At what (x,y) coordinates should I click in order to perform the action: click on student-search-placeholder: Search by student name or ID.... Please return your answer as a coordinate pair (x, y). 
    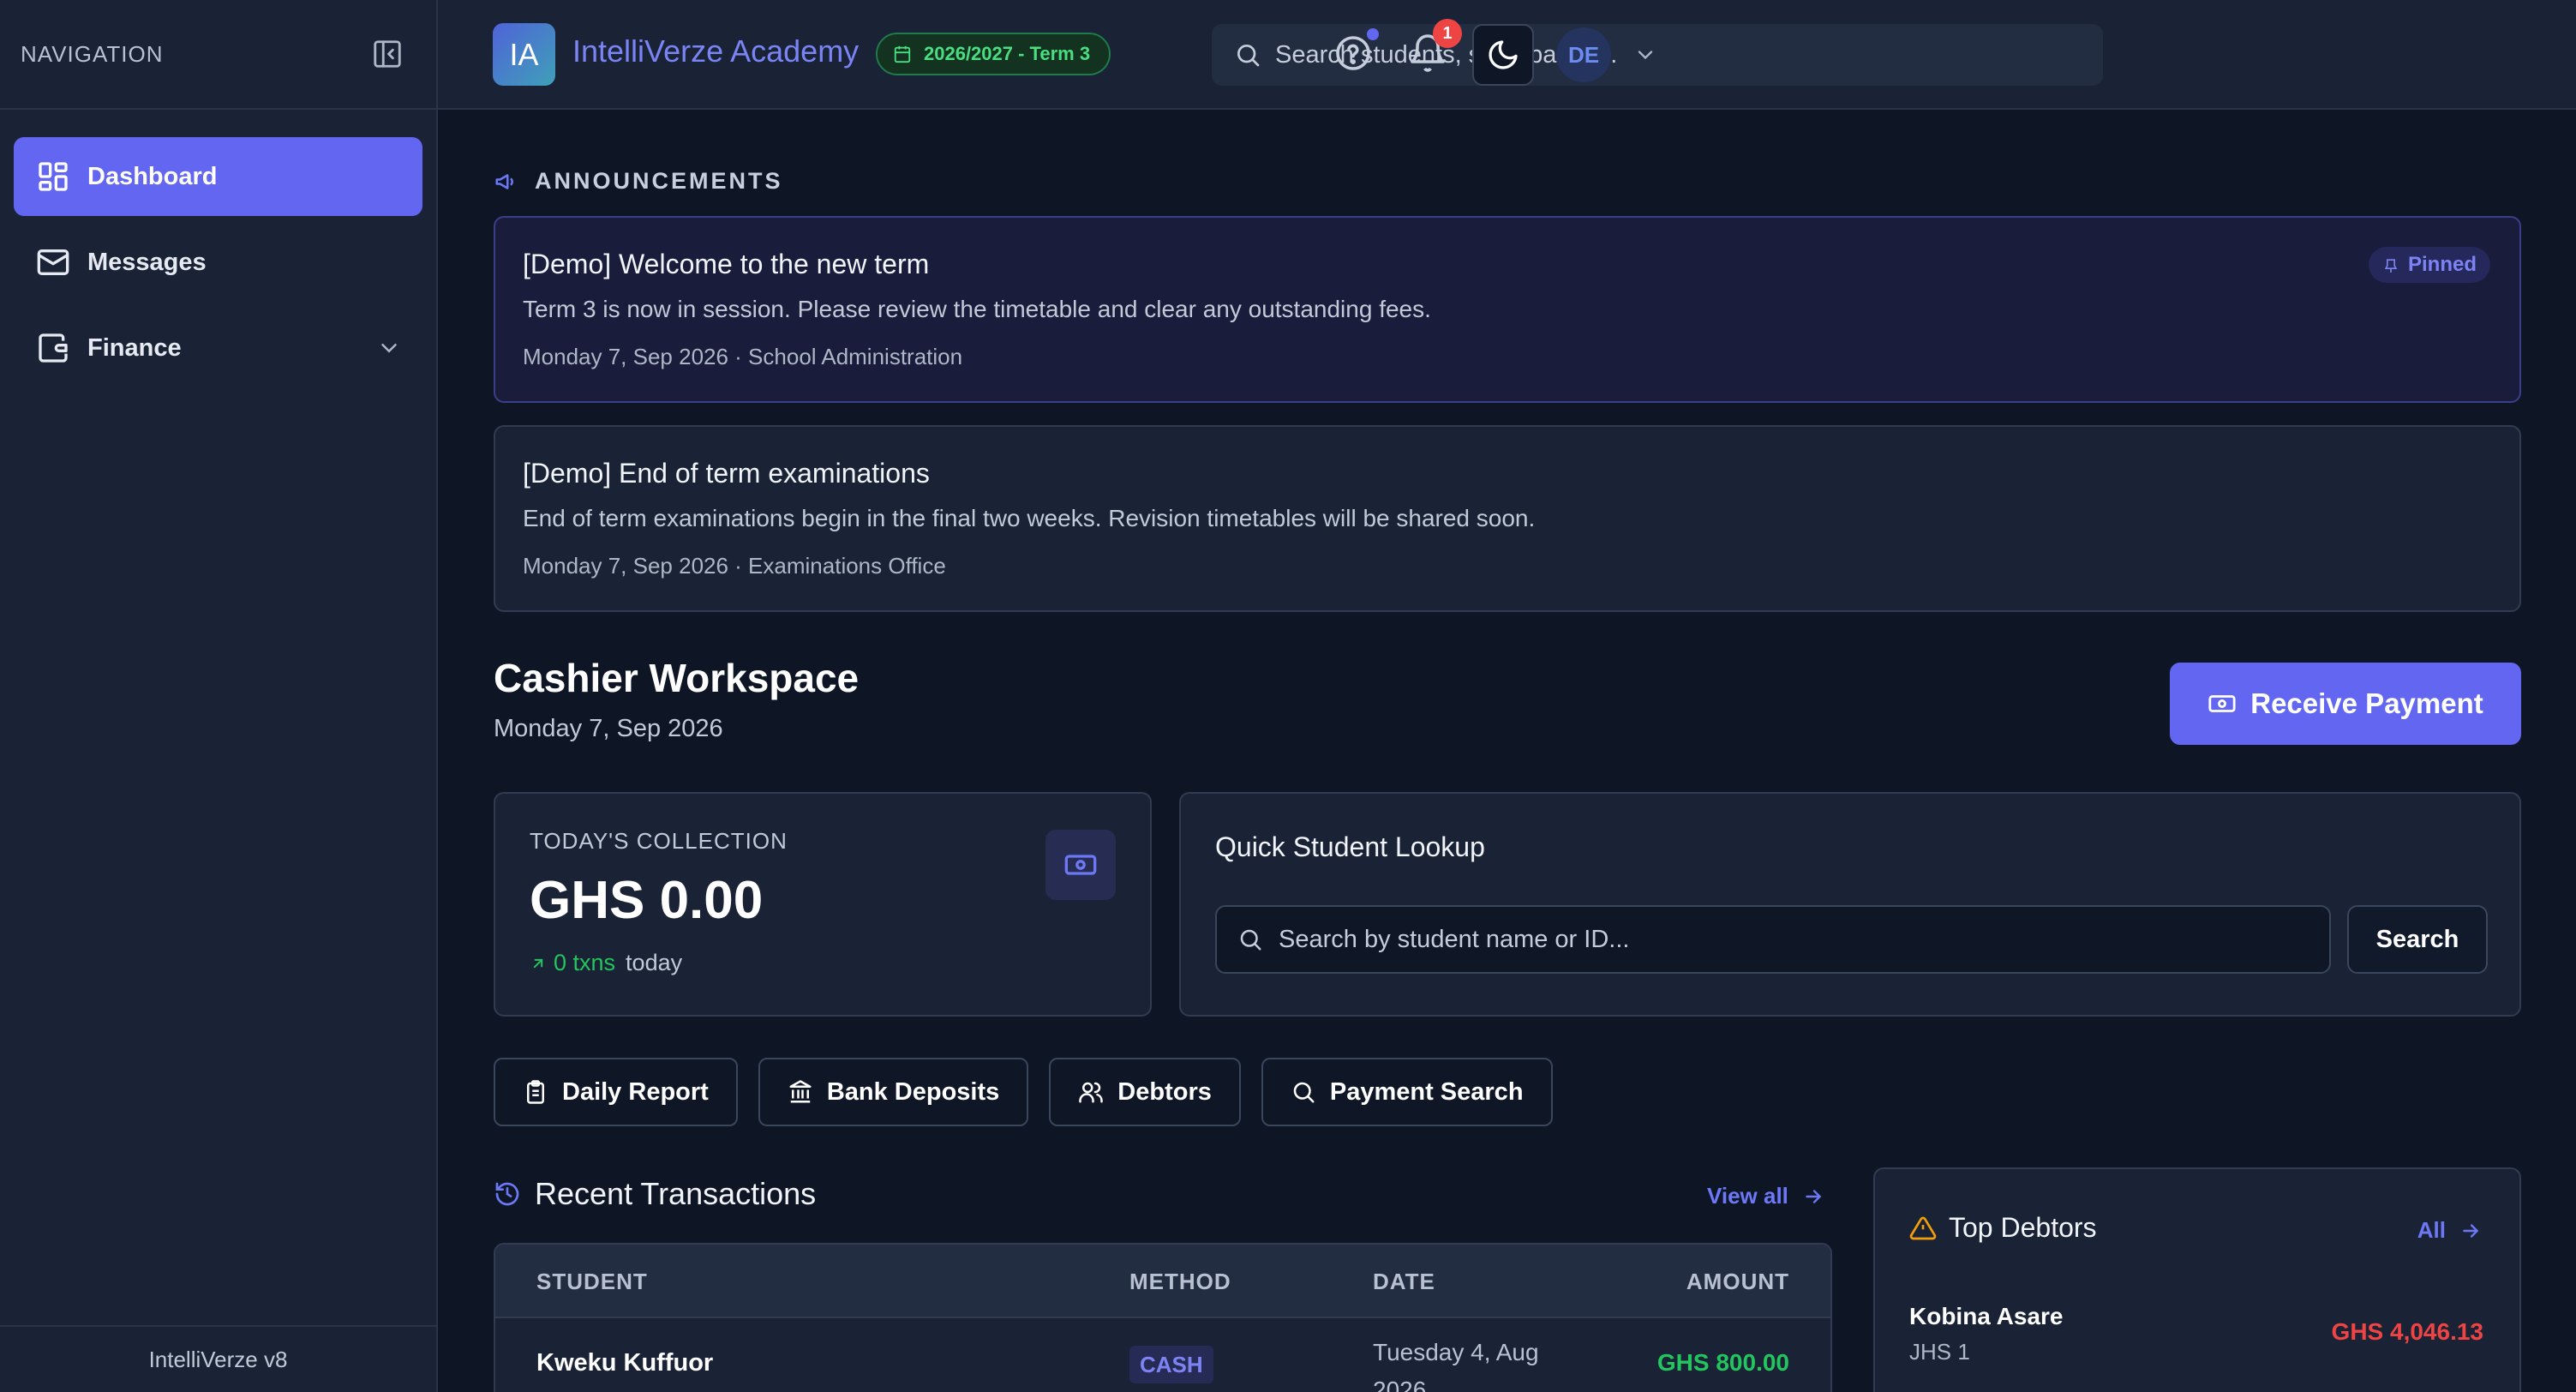
    Looking at the image, I should click on (1454, 939).